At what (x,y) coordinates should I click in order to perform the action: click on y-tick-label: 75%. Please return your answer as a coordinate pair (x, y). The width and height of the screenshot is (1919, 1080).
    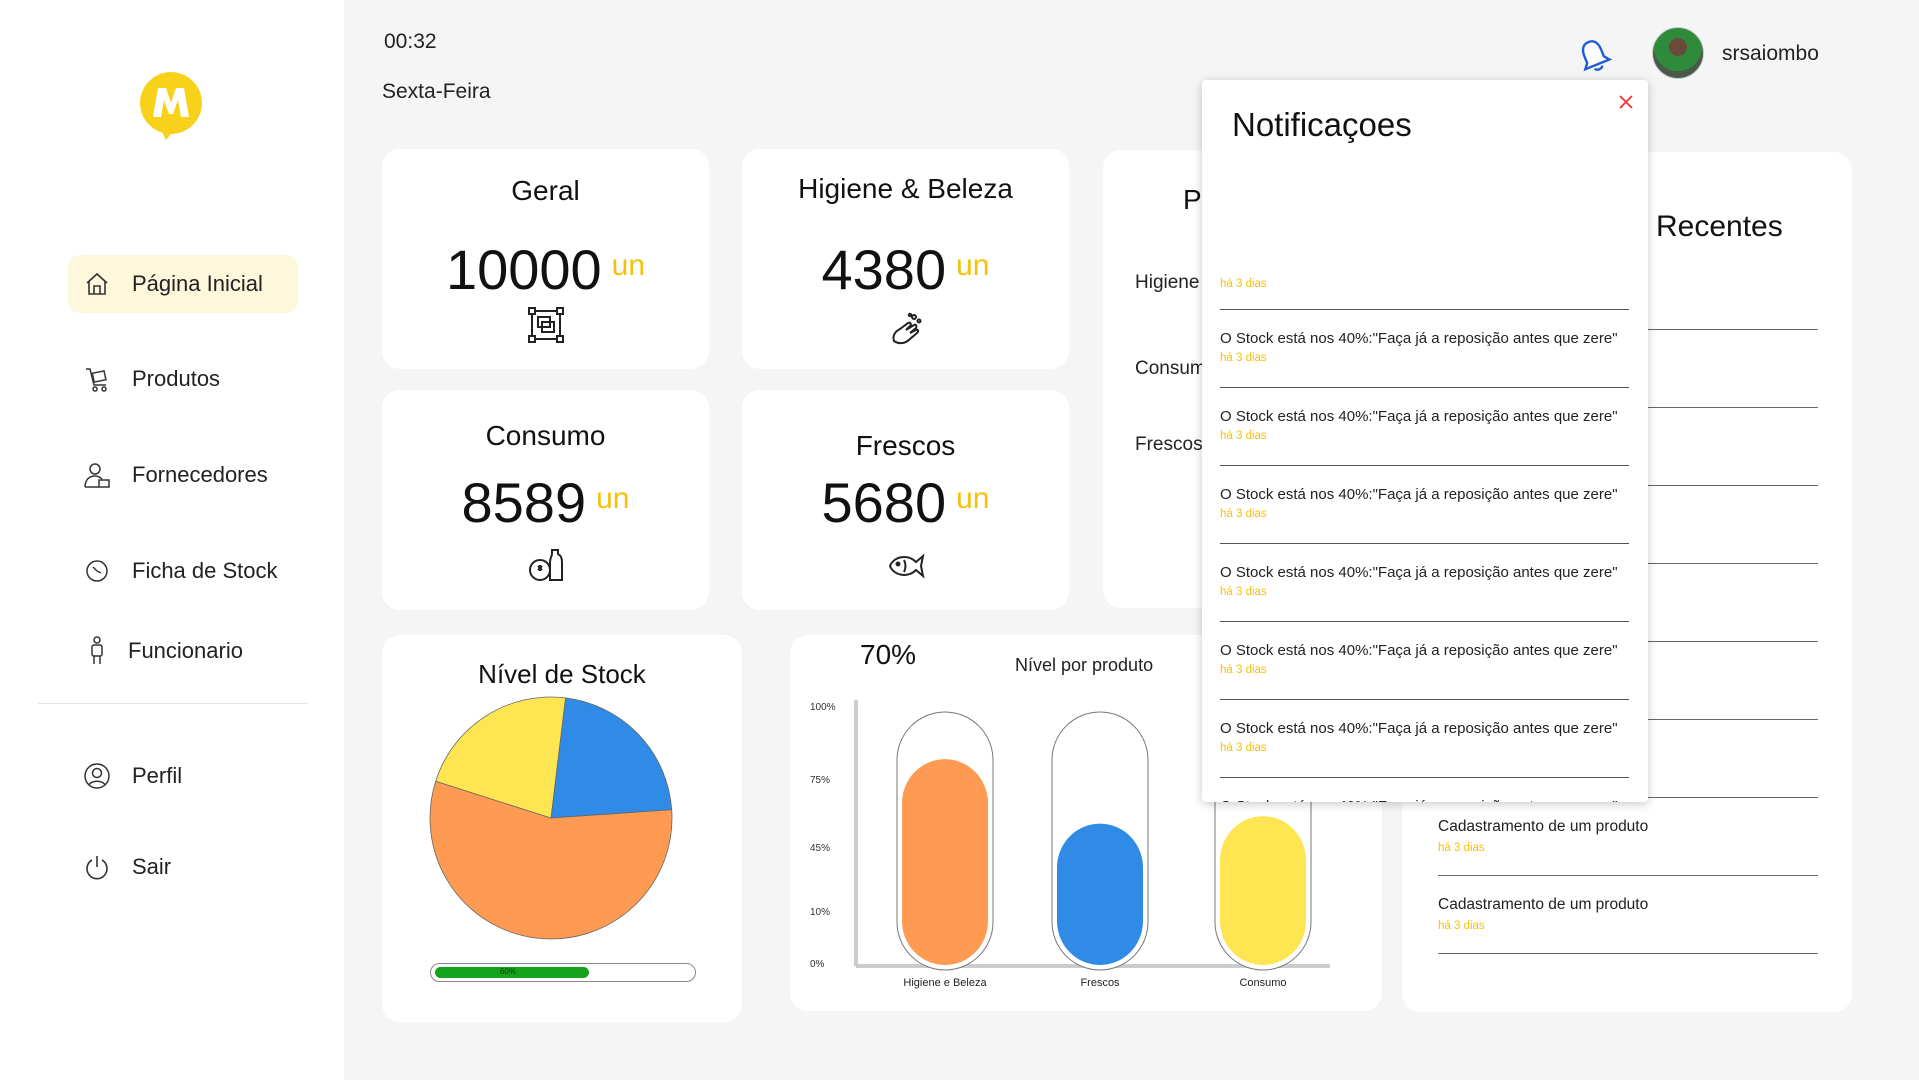
    Looking at the image, I should click on (820, 780).